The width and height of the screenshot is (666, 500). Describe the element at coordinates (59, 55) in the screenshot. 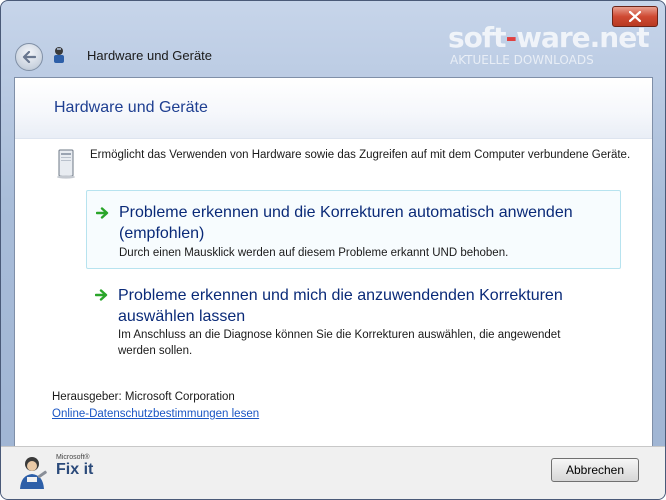

I see `troubleshooter-icon` at that location.